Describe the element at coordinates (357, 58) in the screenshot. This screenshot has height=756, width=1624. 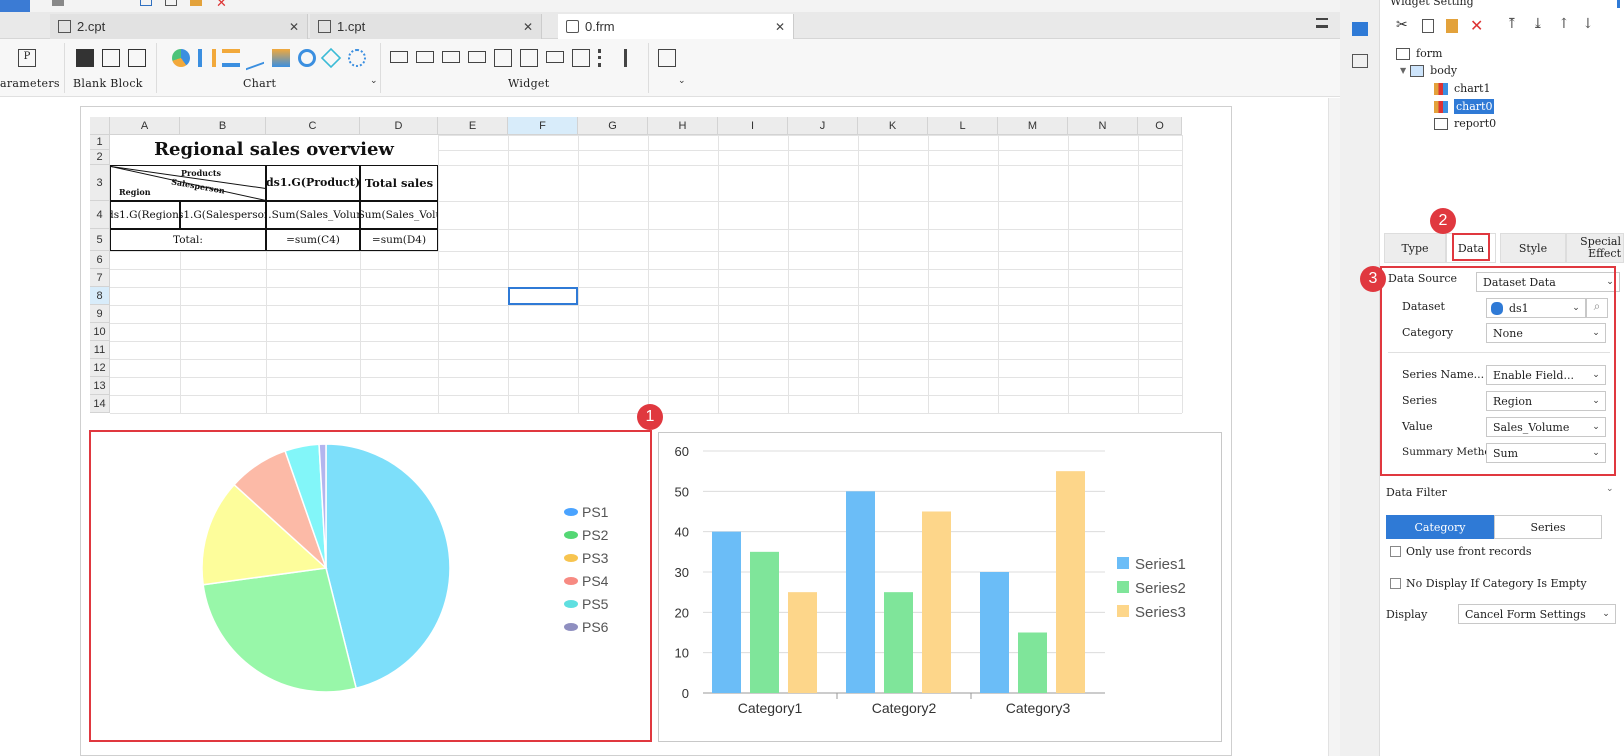
I see `scatter-chart-icon` at that location.